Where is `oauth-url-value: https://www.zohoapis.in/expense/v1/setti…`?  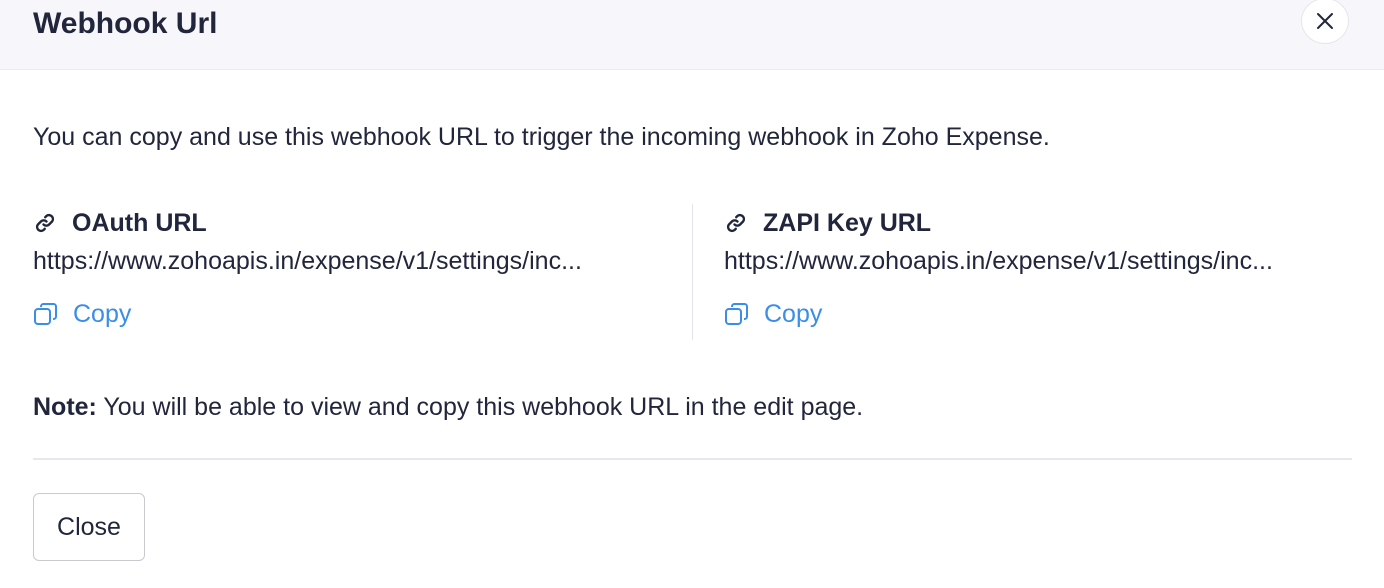
oauth-url-value: https://www.zohoapis.in/expense/v1/setti… is located at coordinates (307, 261).